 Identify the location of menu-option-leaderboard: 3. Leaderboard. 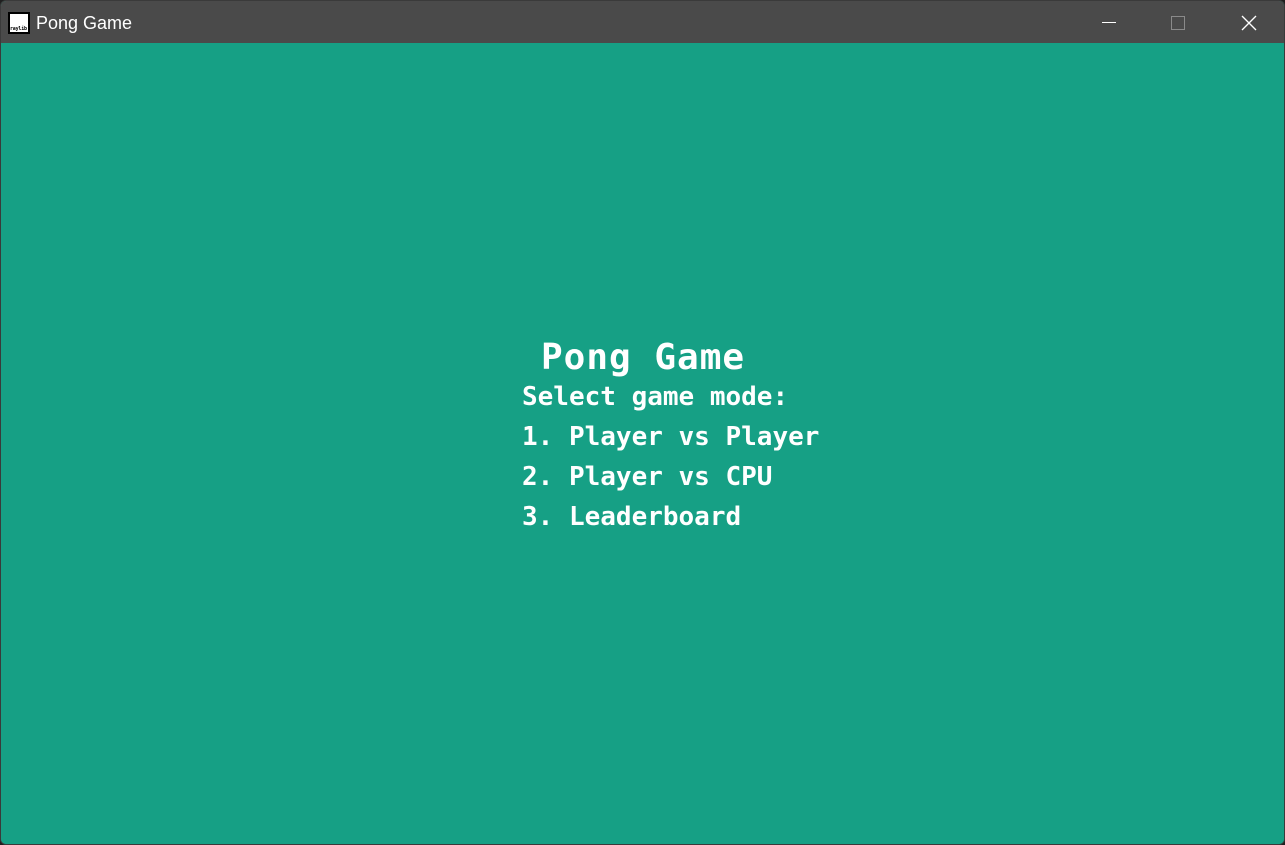
(631, 517).